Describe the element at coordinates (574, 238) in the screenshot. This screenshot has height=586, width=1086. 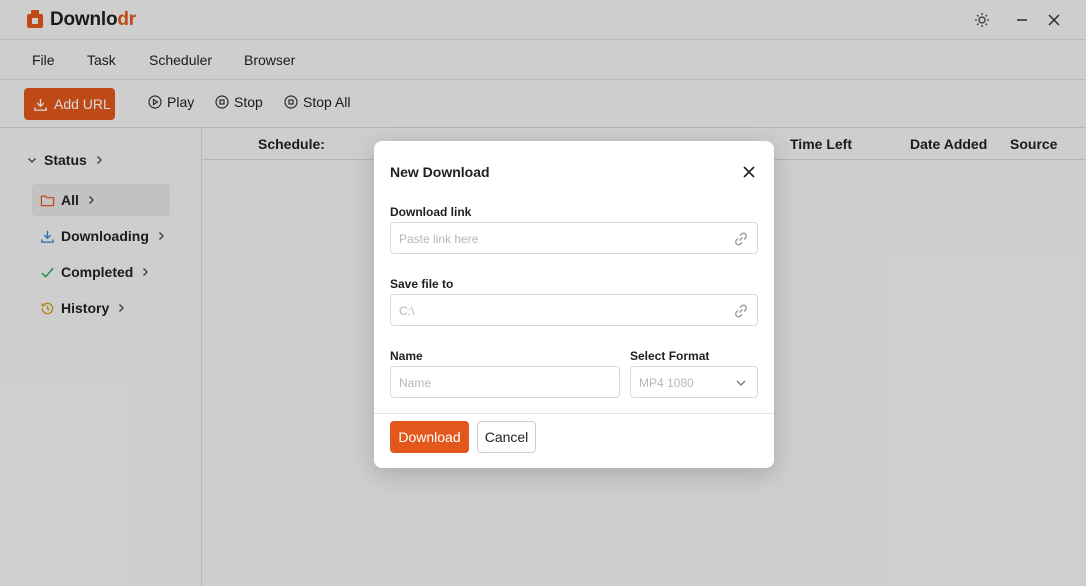
I see `download-link-input: Paste link here` at that location.